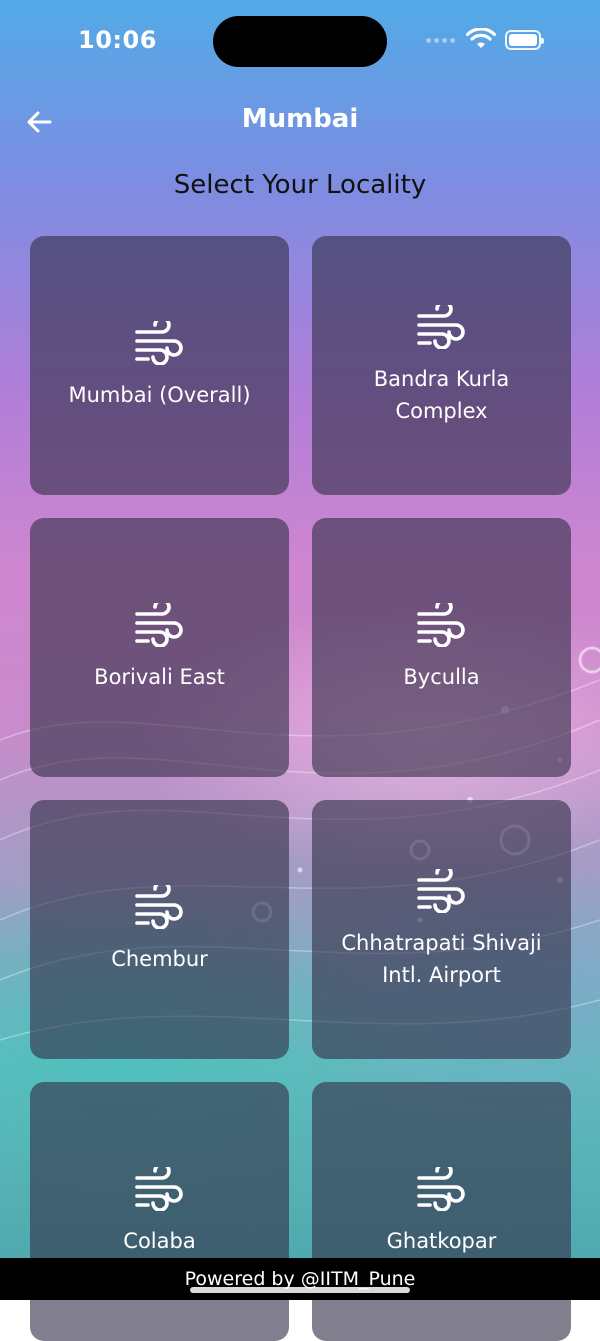  What do you see at coordinates (159, 365) in the screenshot?
I see `locality-card-mumbai-overall: Mumbai (Overall)` at bounding box center [159, 365].